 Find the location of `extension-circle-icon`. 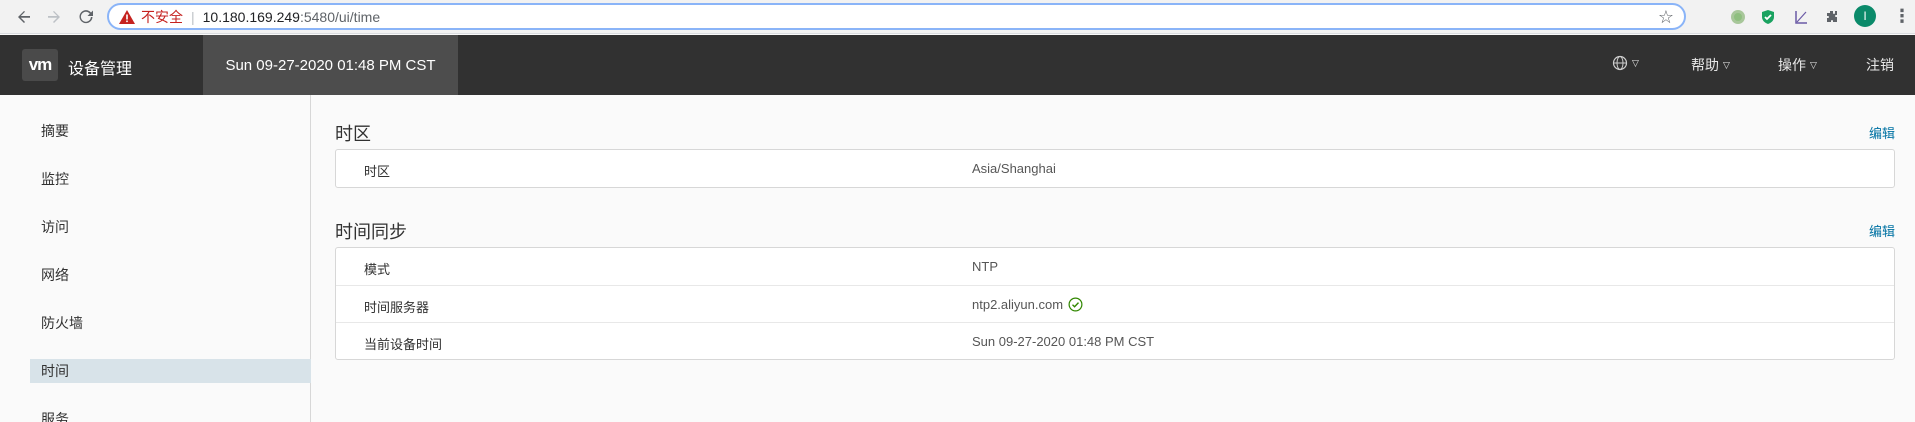

extension-circle-icon is located at coordinates (1738, 17).